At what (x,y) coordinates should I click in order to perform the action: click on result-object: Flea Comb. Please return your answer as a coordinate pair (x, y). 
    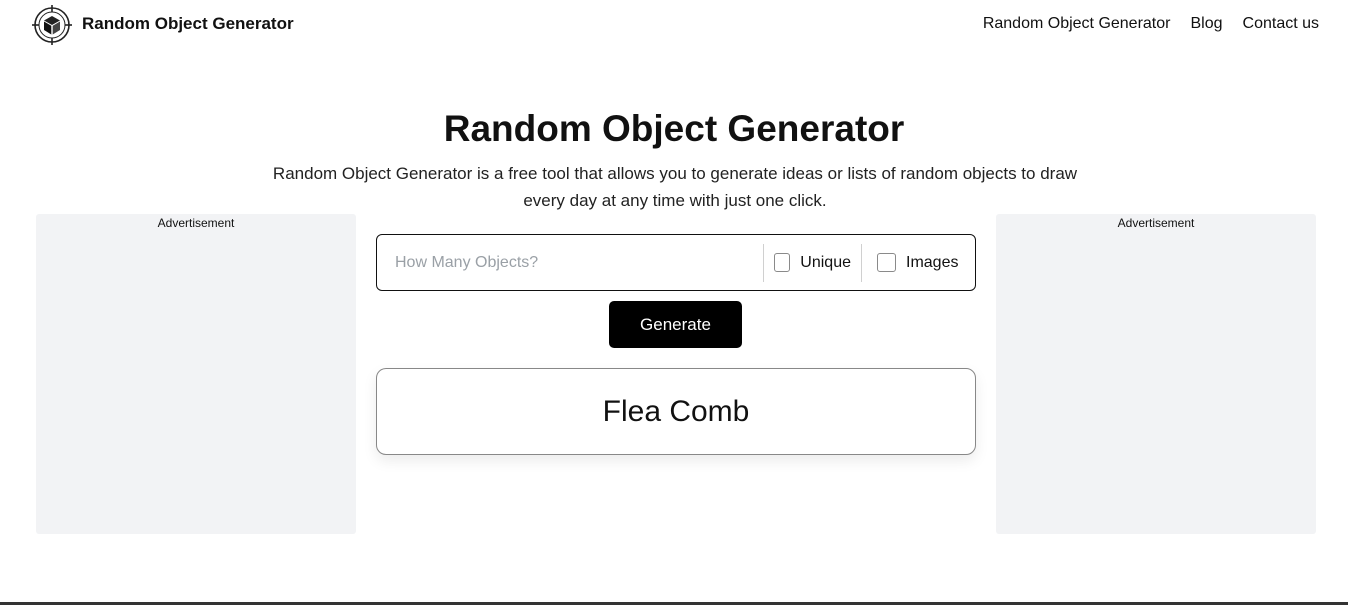
    Looking at the image, I should click on (676, 411).